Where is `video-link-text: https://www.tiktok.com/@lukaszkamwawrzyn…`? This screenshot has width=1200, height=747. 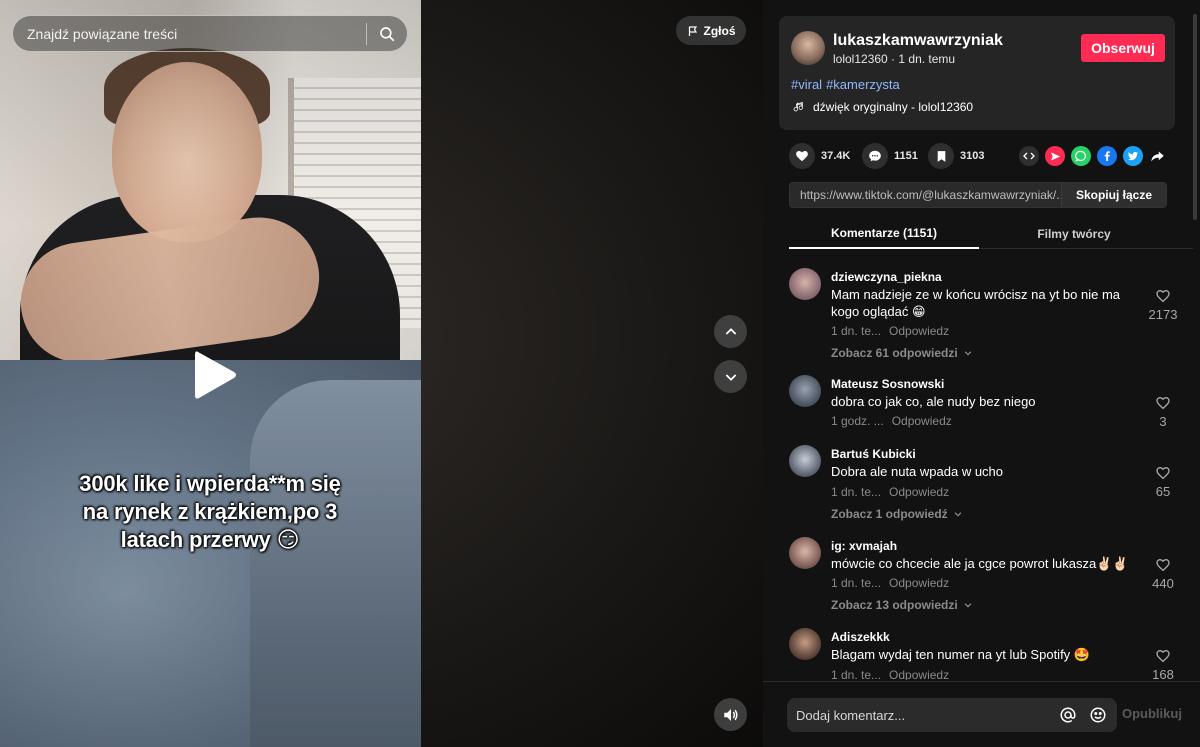
video-link-text: https://www.tiktok.com/@lukaszkamwawrzyn… is located at coordinates (925, 195).